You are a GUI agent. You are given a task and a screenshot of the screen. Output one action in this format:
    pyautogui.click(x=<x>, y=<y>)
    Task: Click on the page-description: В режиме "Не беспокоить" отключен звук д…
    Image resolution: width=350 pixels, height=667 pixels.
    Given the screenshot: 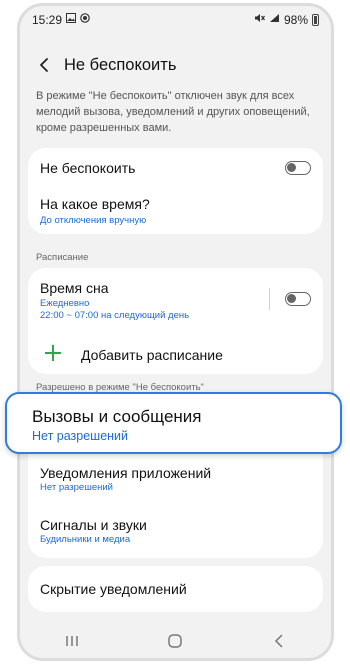 What is the action you would take?
    pyautogui.click(x=173, y=112)
    